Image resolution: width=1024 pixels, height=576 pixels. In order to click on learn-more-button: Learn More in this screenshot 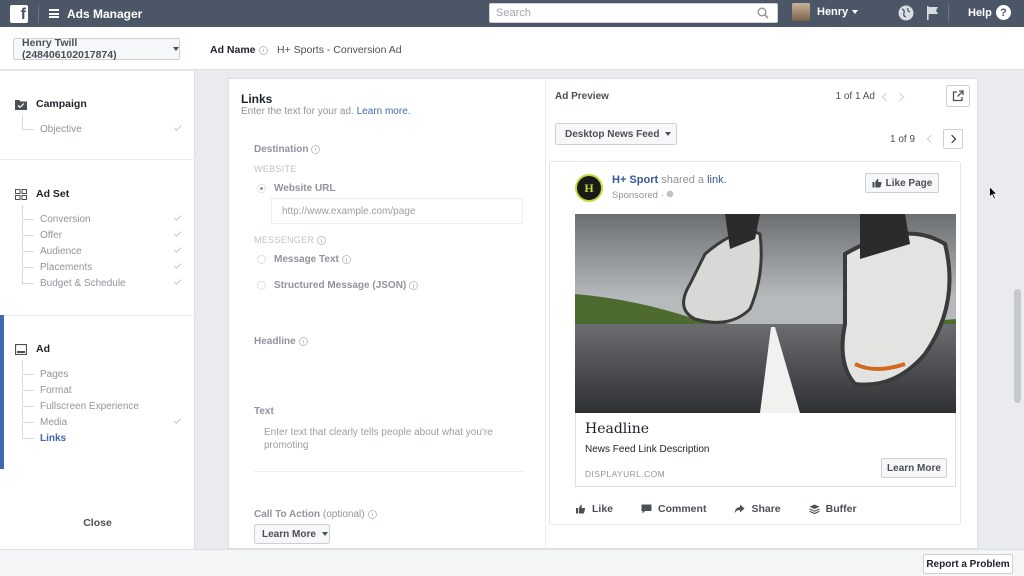, I will do `click(914, 468)`.